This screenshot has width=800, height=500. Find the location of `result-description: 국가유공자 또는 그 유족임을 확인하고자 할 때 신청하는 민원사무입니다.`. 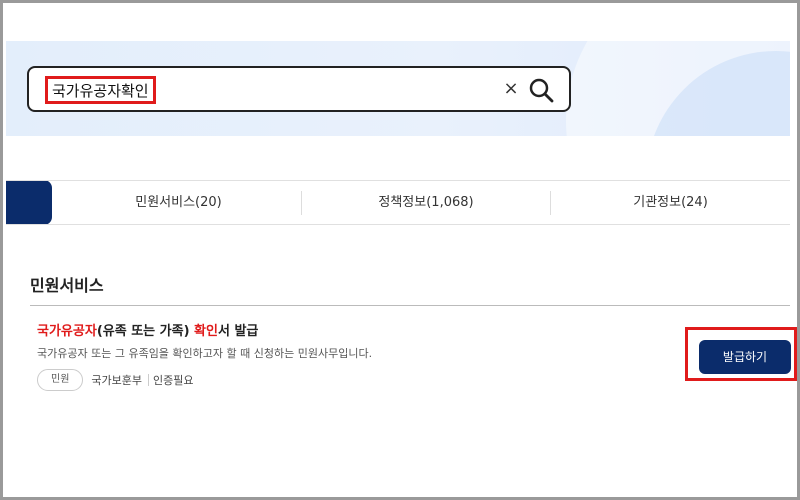

result-description: 국가유공자 또는 그 유족임을 확인하고자 할 때 신청하는 민원사무입니다. is located at coordinates (205, 353).